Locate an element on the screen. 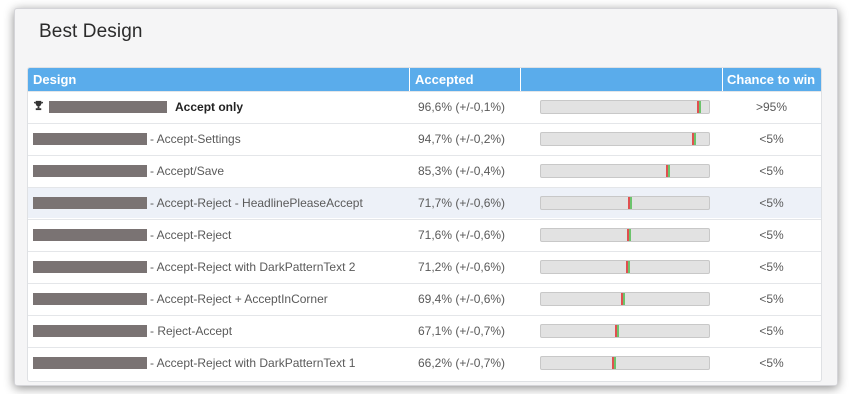 This screenshot has width=852, height=394. chance-to-win-value: >95% is located at coordinates (771, 107).